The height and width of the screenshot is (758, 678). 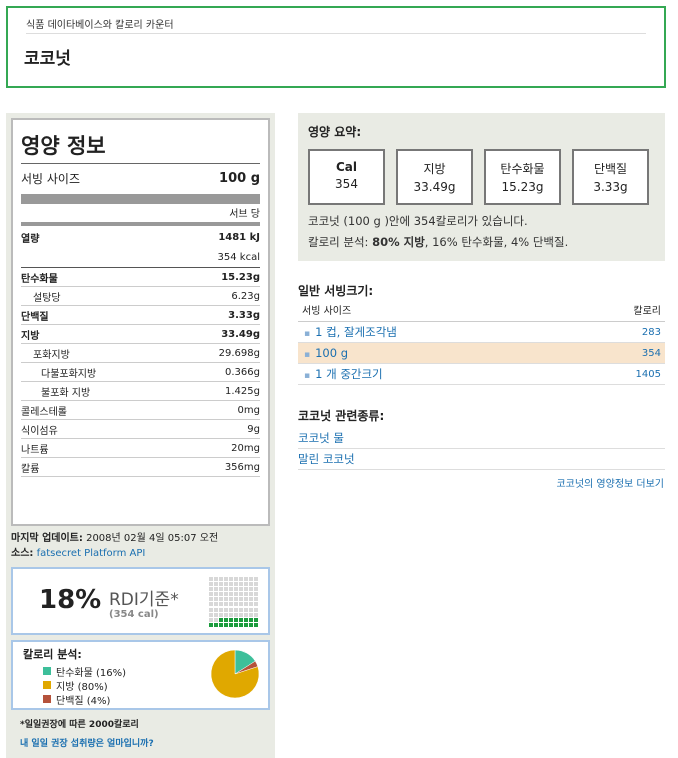 I want to click on serving-row: 1 개 중간크기 1405, so click(x=481, y=374).